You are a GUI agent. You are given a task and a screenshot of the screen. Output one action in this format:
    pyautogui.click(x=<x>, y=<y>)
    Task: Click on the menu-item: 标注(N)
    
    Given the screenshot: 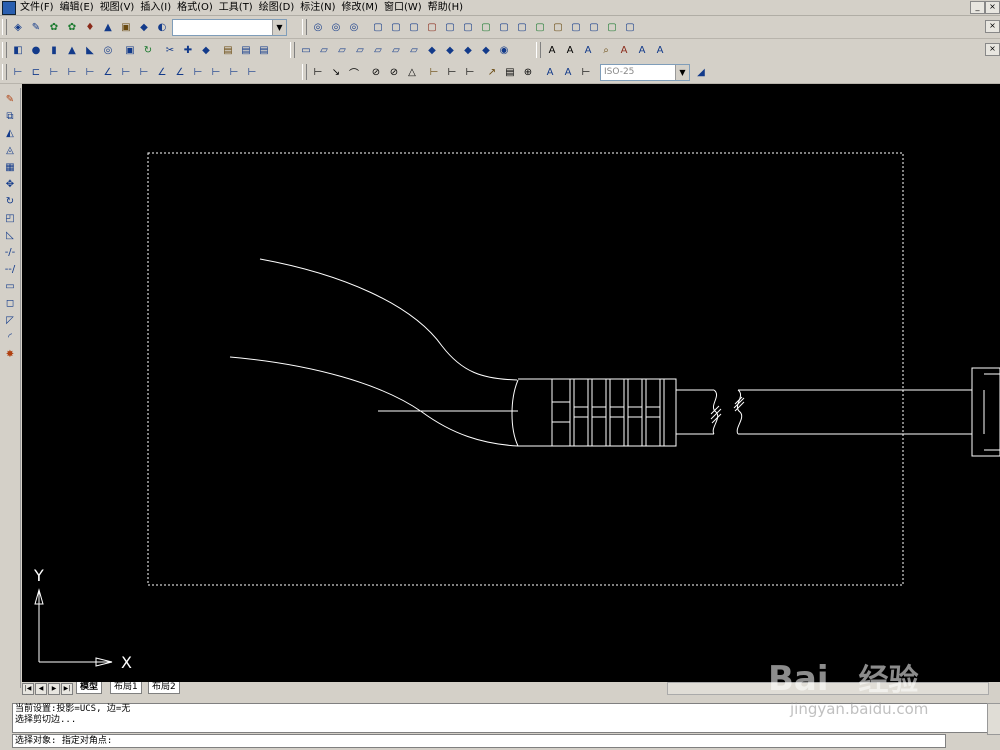 What is the action you would take?
    pyautogui.click(x=320, y=7)
    